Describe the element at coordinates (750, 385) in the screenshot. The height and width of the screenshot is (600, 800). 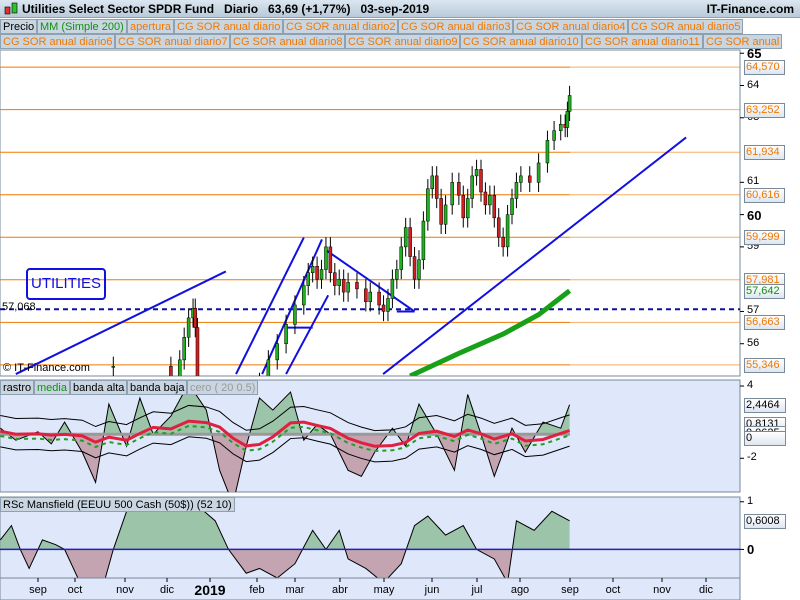
I see `y-tick-label: 4` at that location.